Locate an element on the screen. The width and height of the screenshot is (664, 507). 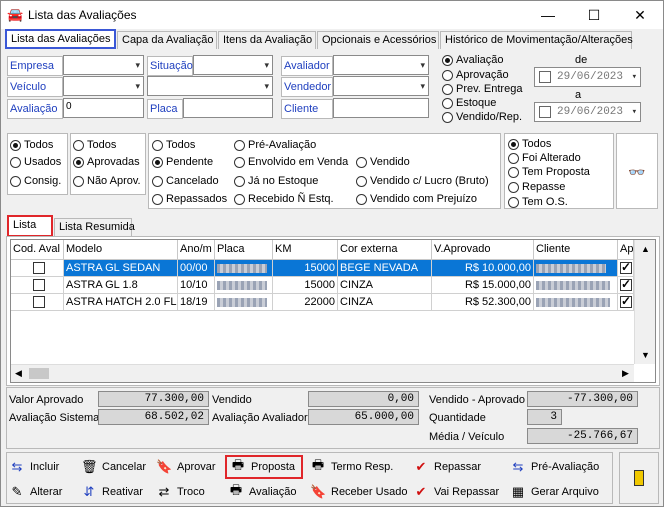
radio-date-estoque: Estoque is located at coordinates (469, 103).